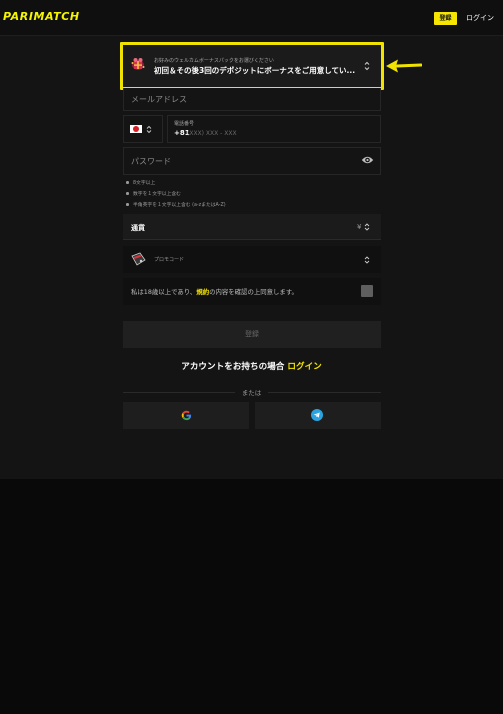 The image size is (503, 714). What do you see at coordinates (252, 334) in the screenshot?
I see `submit-register-button: 登録` at bounding box center [252, 334].